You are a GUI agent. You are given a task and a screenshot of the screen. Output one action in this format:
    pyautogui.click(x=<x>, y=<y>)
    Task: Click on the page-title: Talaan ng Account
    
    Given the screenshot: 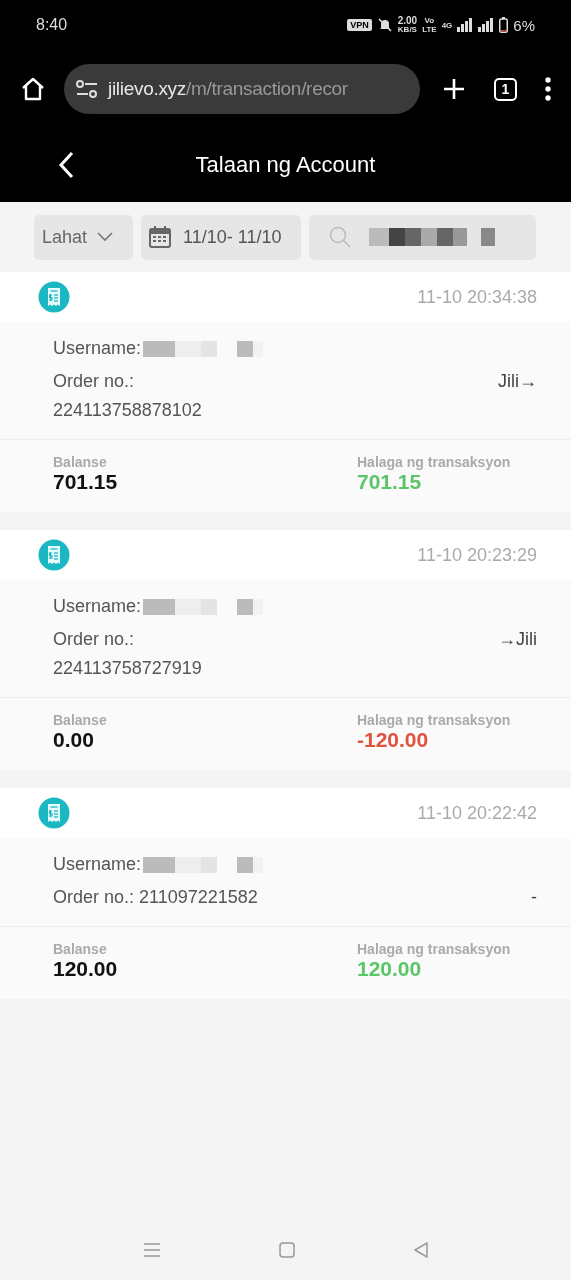 What is the action you would take?
    pyautogui.click(x=285, y=165)
    